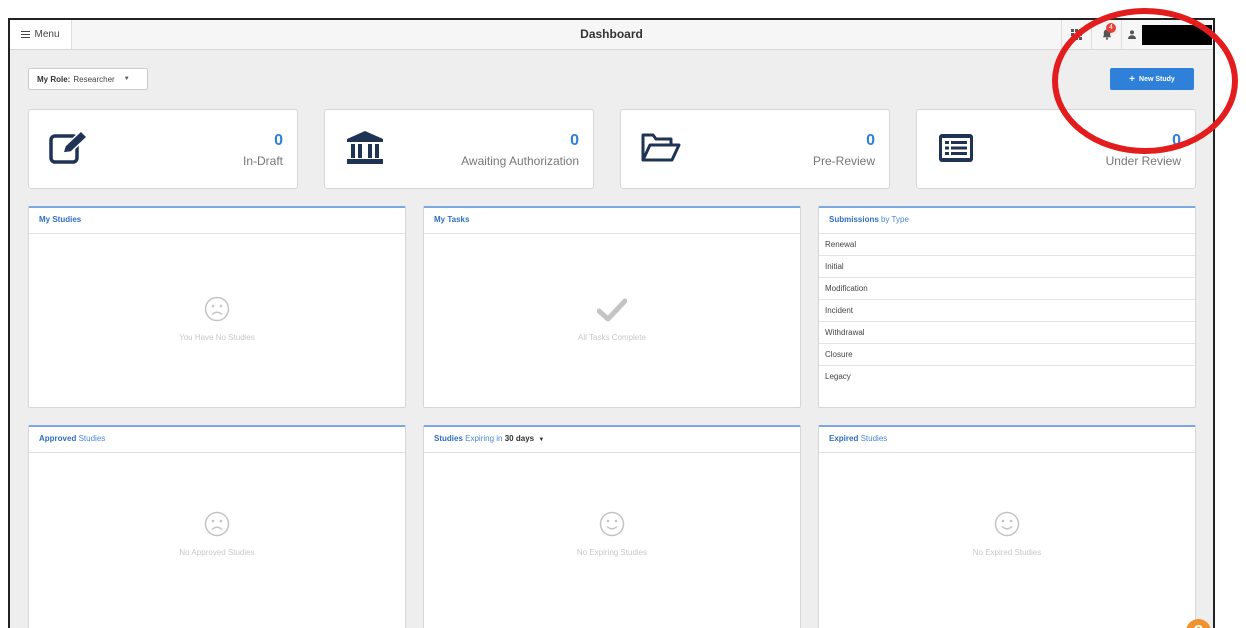 This screenshot has height=628, width=1246. I want to click on my-tasks-panel: My Tasks All Tasks Complete, so click(612, 307).